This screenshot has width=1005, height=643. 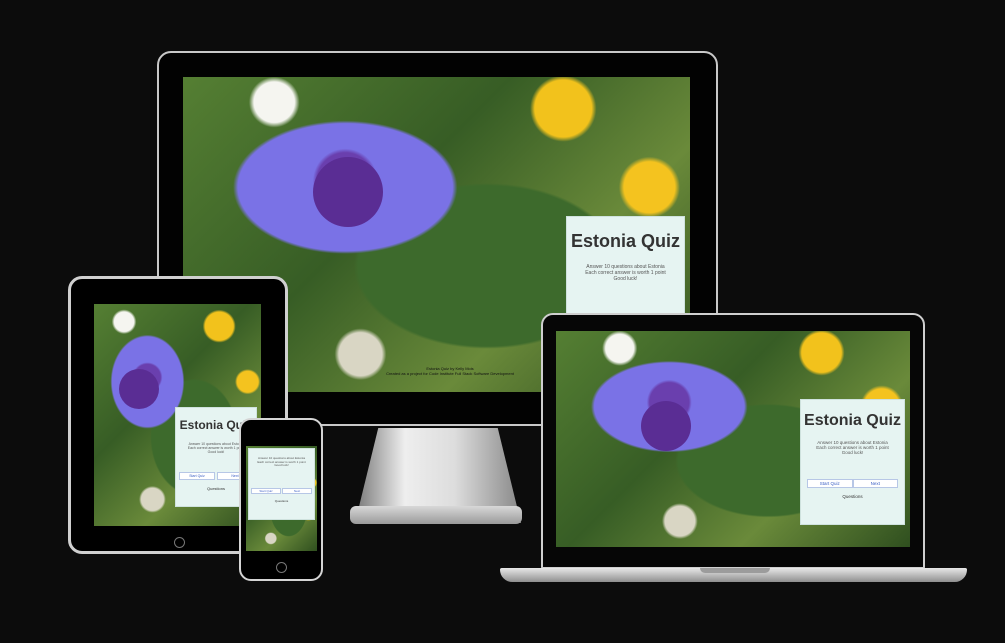 I want to click on monitor-base, so click(x=436, y=515).